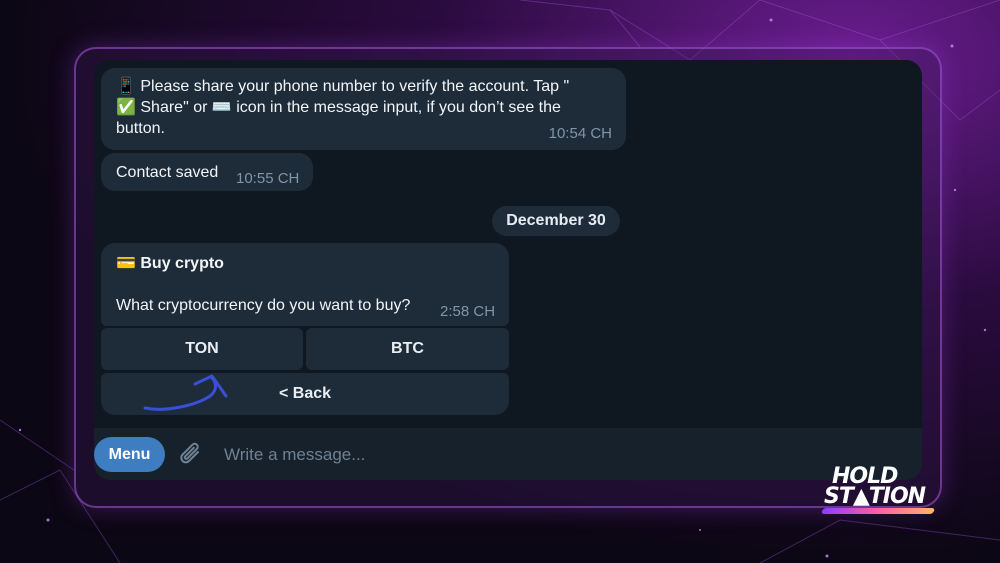  I want to click on check-icon: ✅, so click(126, 107).